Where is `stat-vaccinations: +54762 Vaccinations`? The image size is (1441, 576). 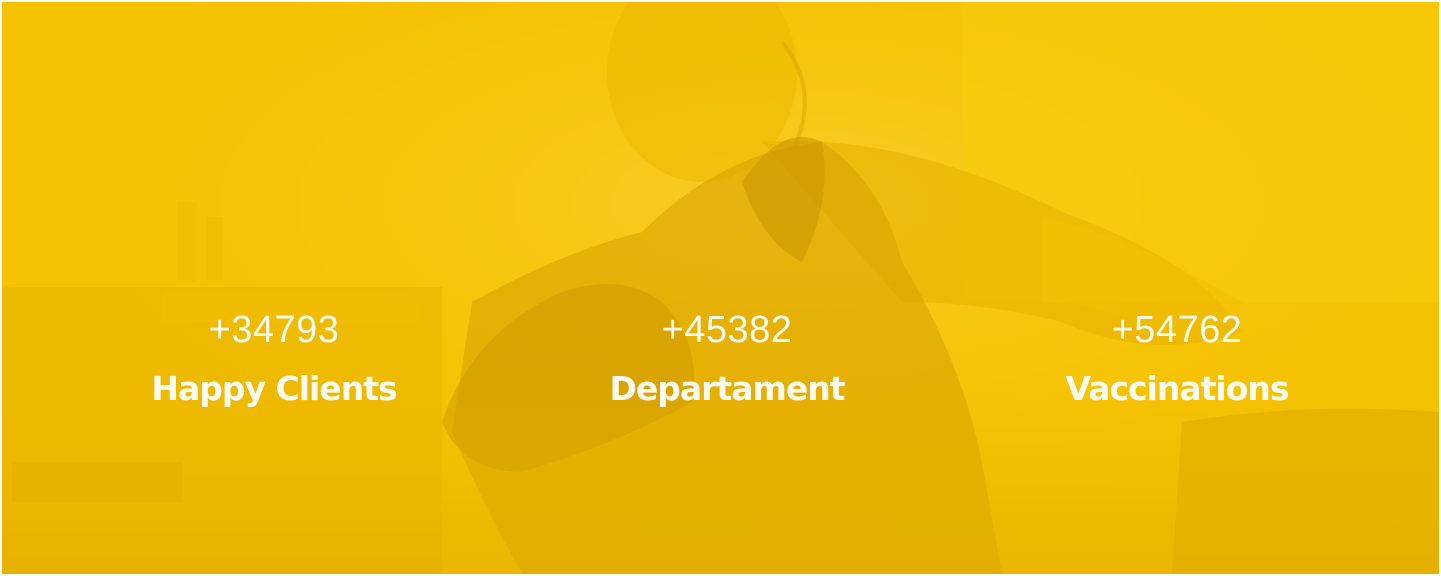
stat-vaccinations: +54762 Vaccinations is located at coordinates (1177, 359).